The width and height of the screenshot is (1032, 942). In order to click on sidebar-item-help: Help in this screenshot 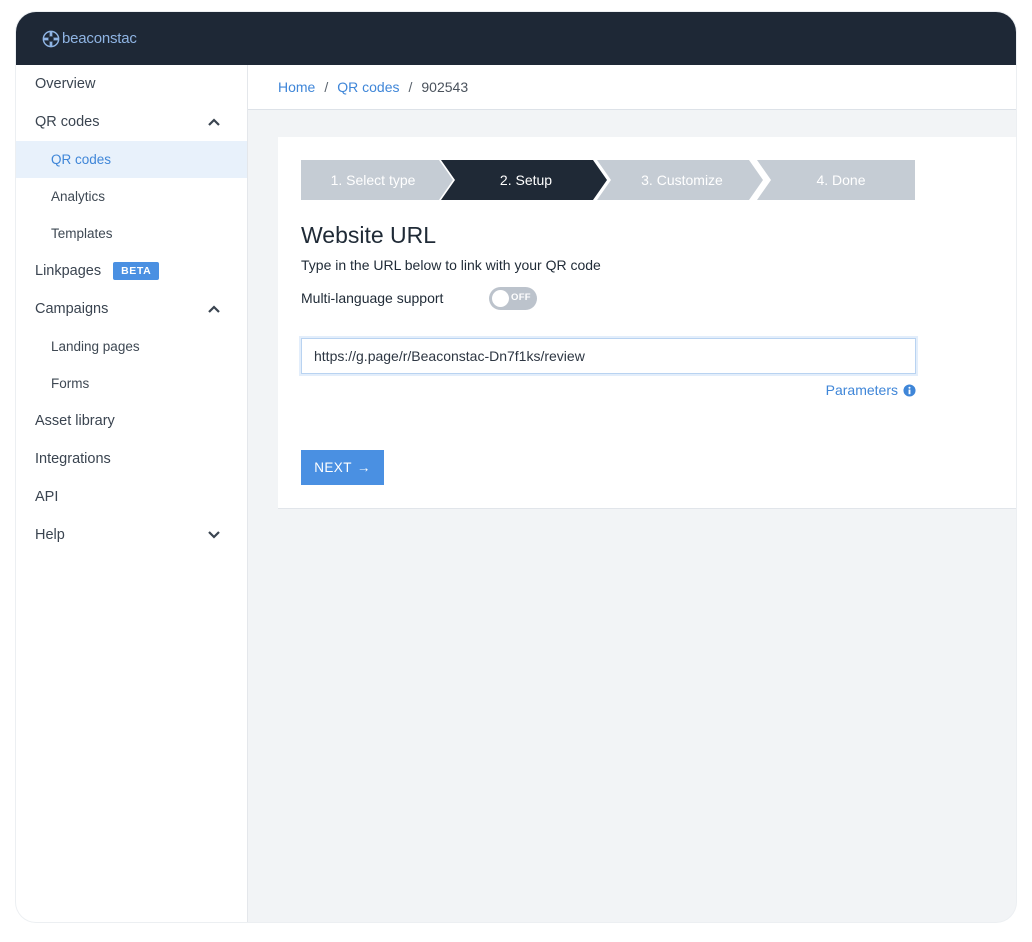, I will do `click(131, 535)`.